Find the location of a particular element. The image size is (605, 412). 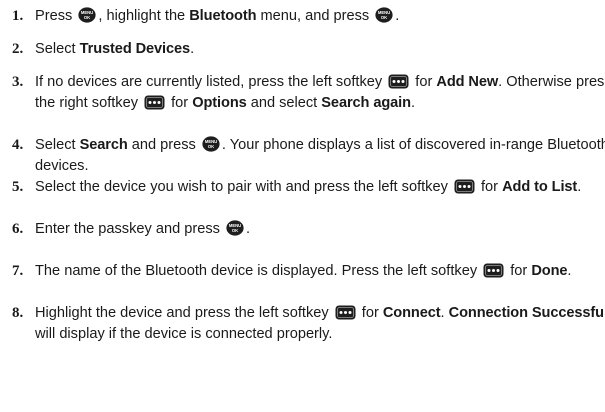

step-text: Enter the passkey and press MENU OK. is located at coordinates (143, 228).